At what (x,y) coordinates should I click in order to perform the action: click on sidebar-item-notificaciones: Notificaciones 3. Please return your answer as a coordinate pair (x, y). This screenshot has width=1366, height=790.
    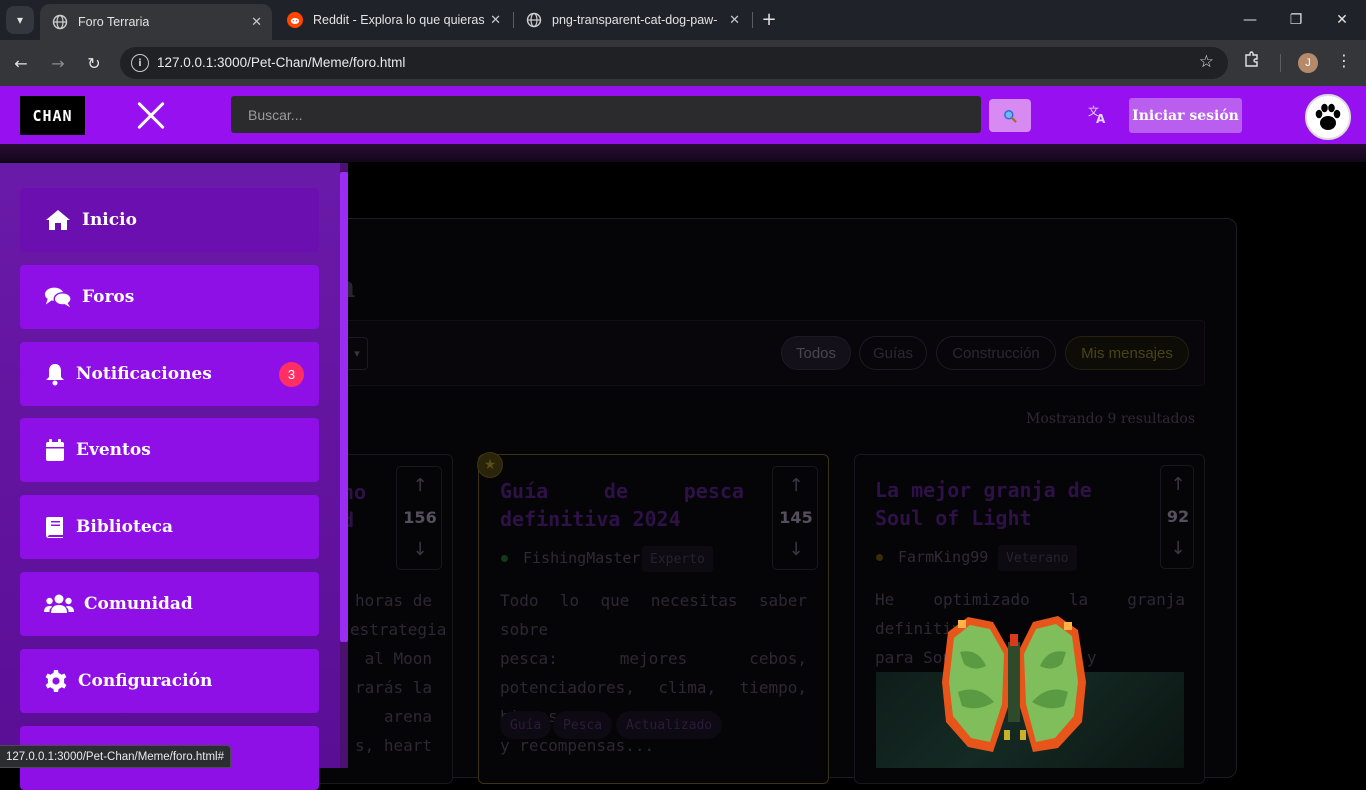
    Looking at the image, I should click on (169, 374).